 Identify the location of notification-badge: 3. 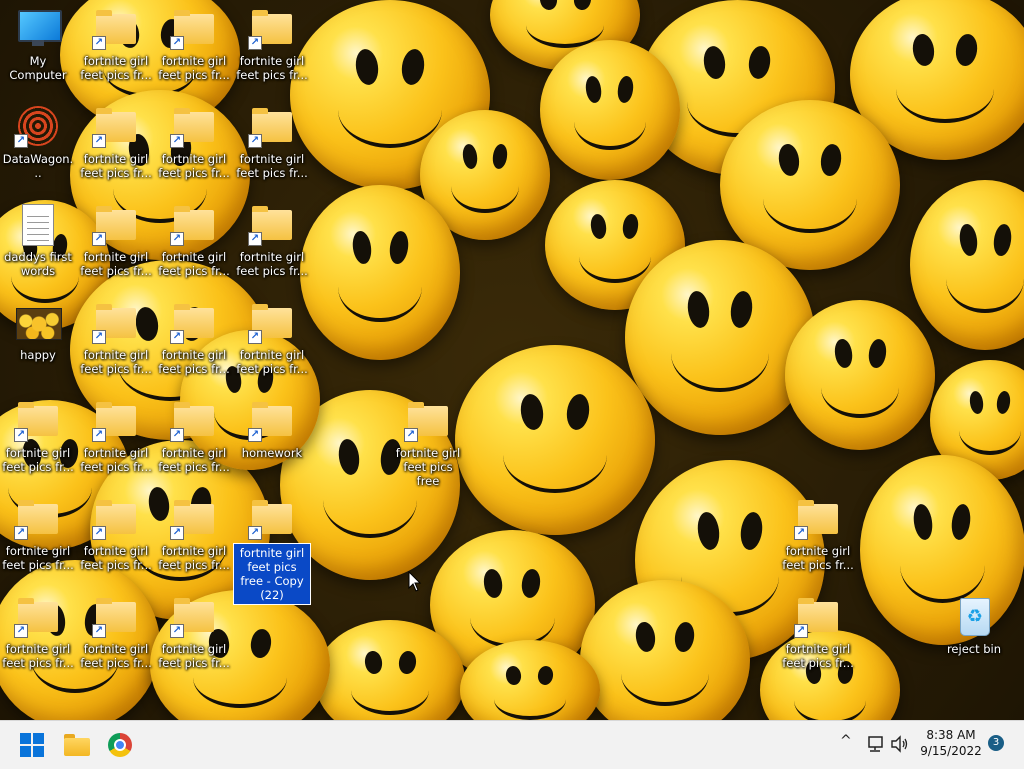
(996, 743).